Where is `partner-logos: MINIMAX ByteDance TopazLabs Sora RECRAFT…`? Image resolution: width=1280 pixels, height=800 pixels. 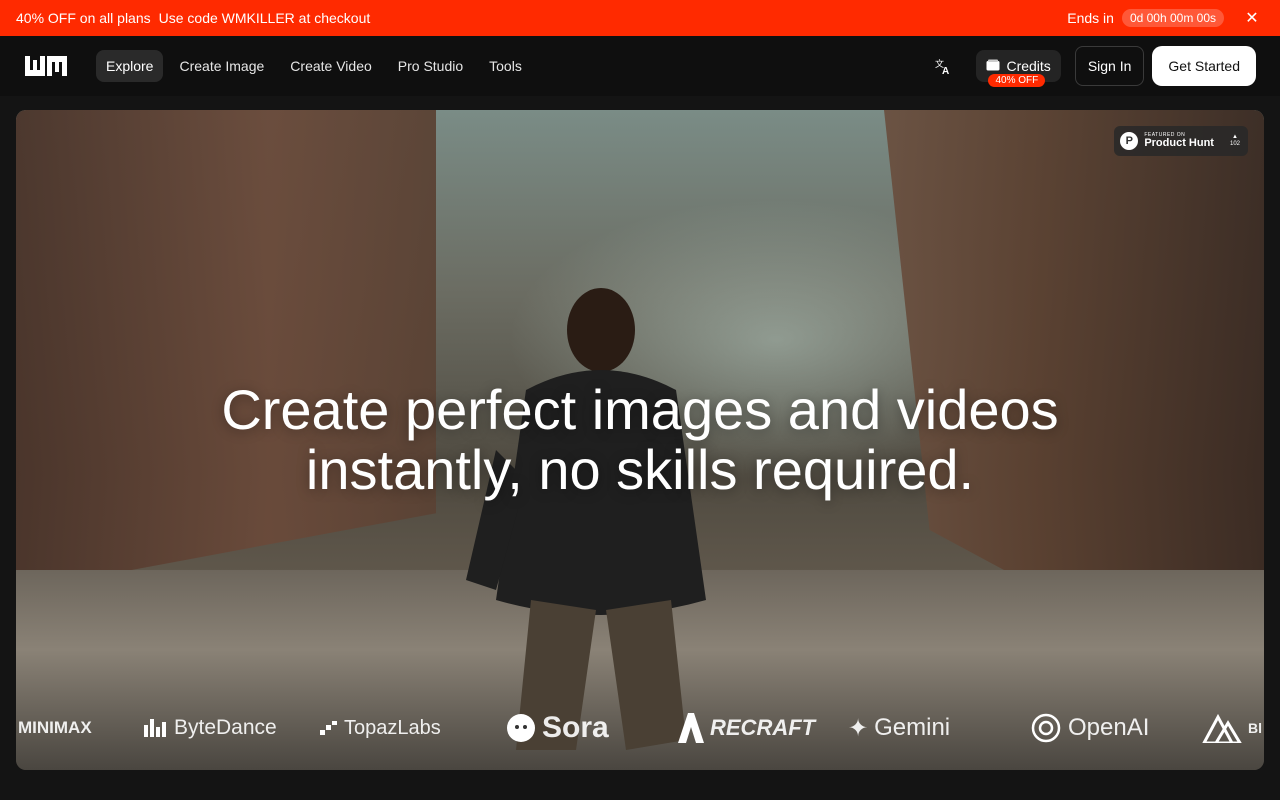 partner-logos: MINIMAX ByteDance TopazLabs Sora RECRAFT… is located at coordinates (640, 728).